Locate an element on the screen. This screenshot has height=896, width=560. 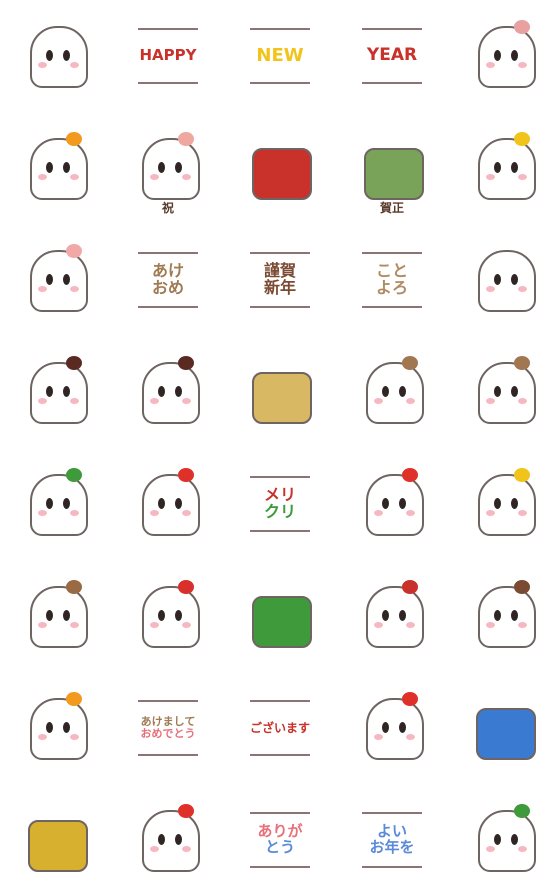
sticker-yellow-bird is located at coordinates (56, 840).